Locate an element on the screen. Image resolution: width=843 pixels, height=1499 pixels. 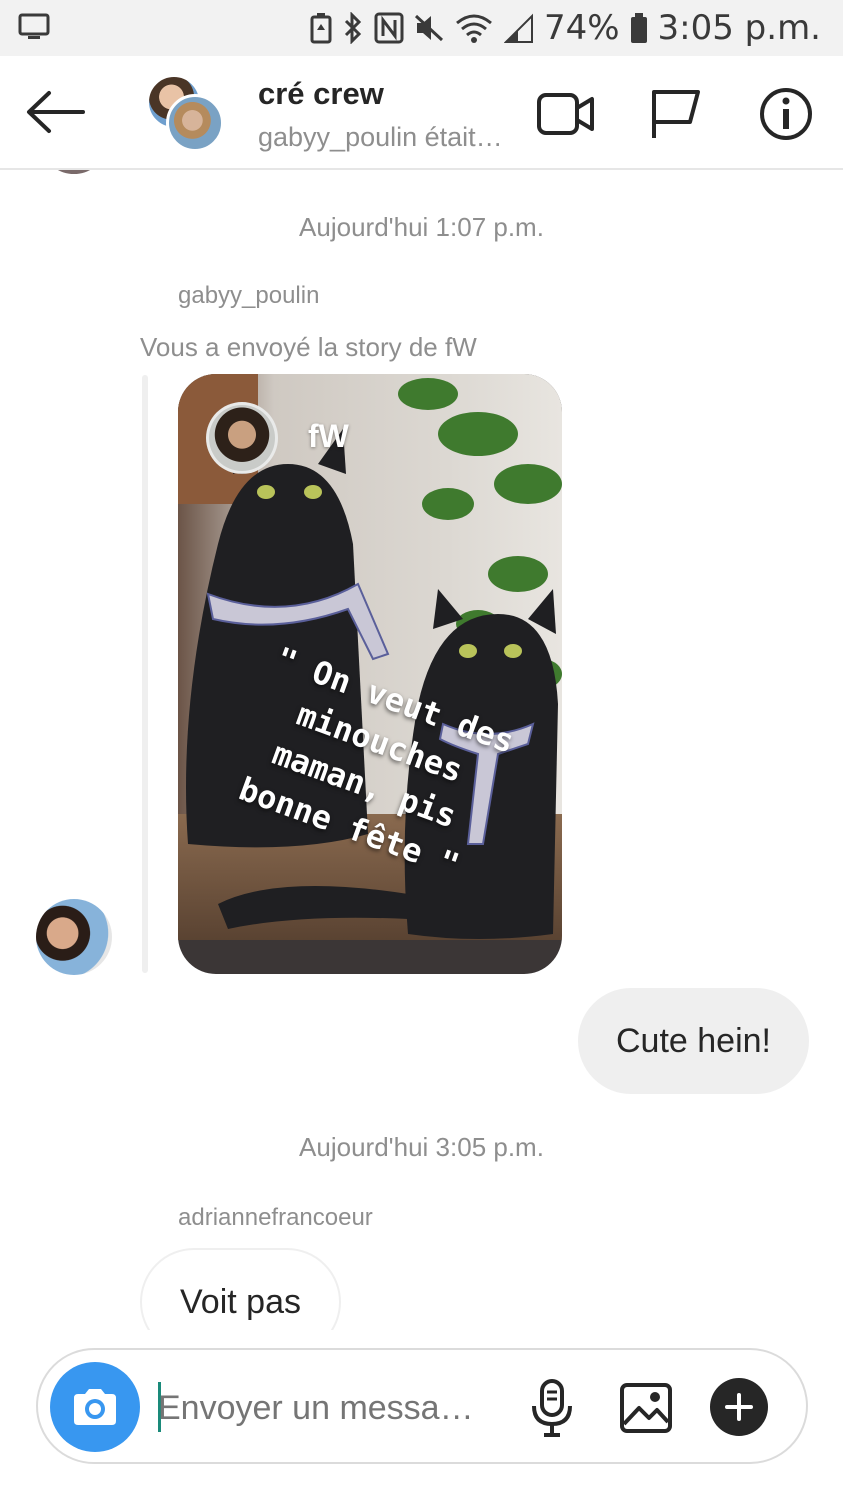
more-options-button is located at coordinates (739, 1407).